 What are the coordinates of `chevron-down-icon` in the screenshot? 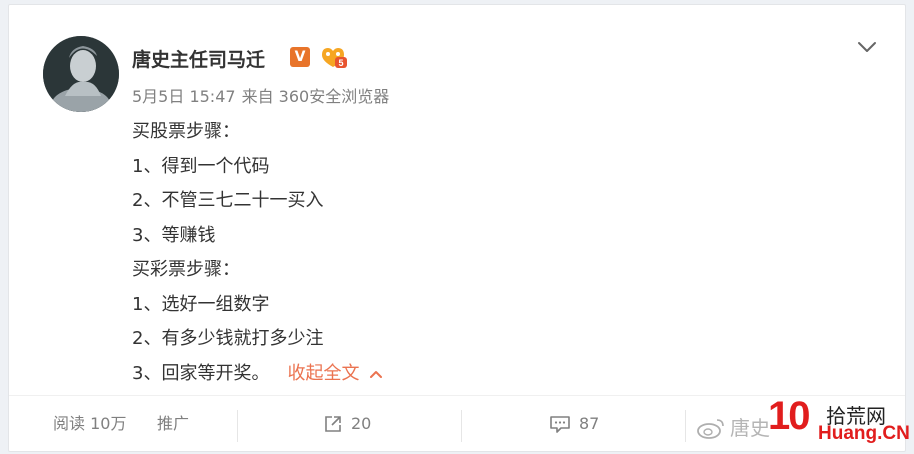 It's located at (867, 47).